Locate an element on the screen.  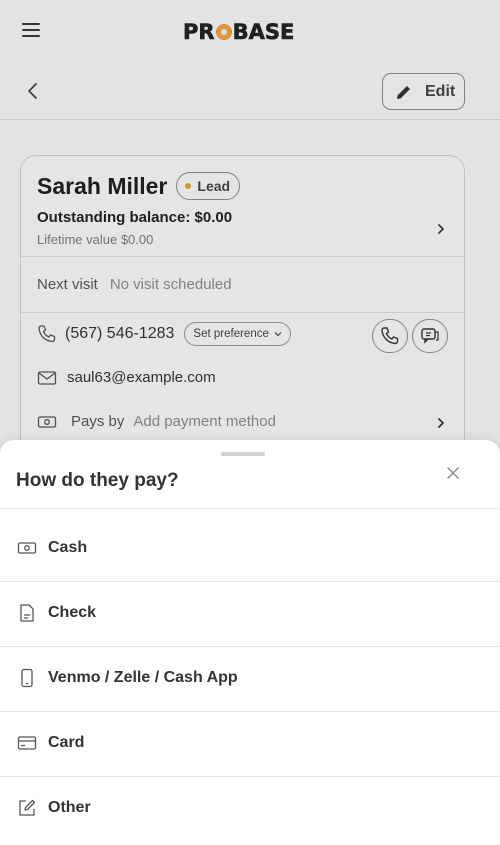
option-cash: Cash is located at coordinates (250, 548).